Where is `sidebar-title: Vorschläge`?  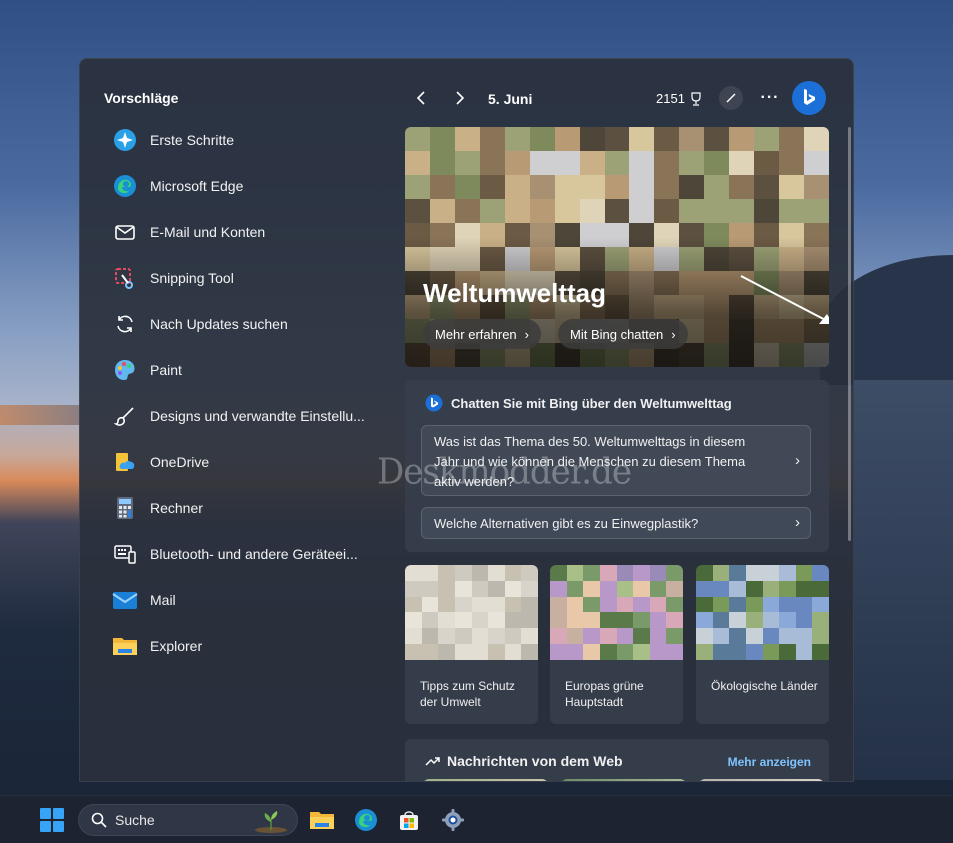 sidebar-title: Vorschläge is located at coordinates (141, 98).